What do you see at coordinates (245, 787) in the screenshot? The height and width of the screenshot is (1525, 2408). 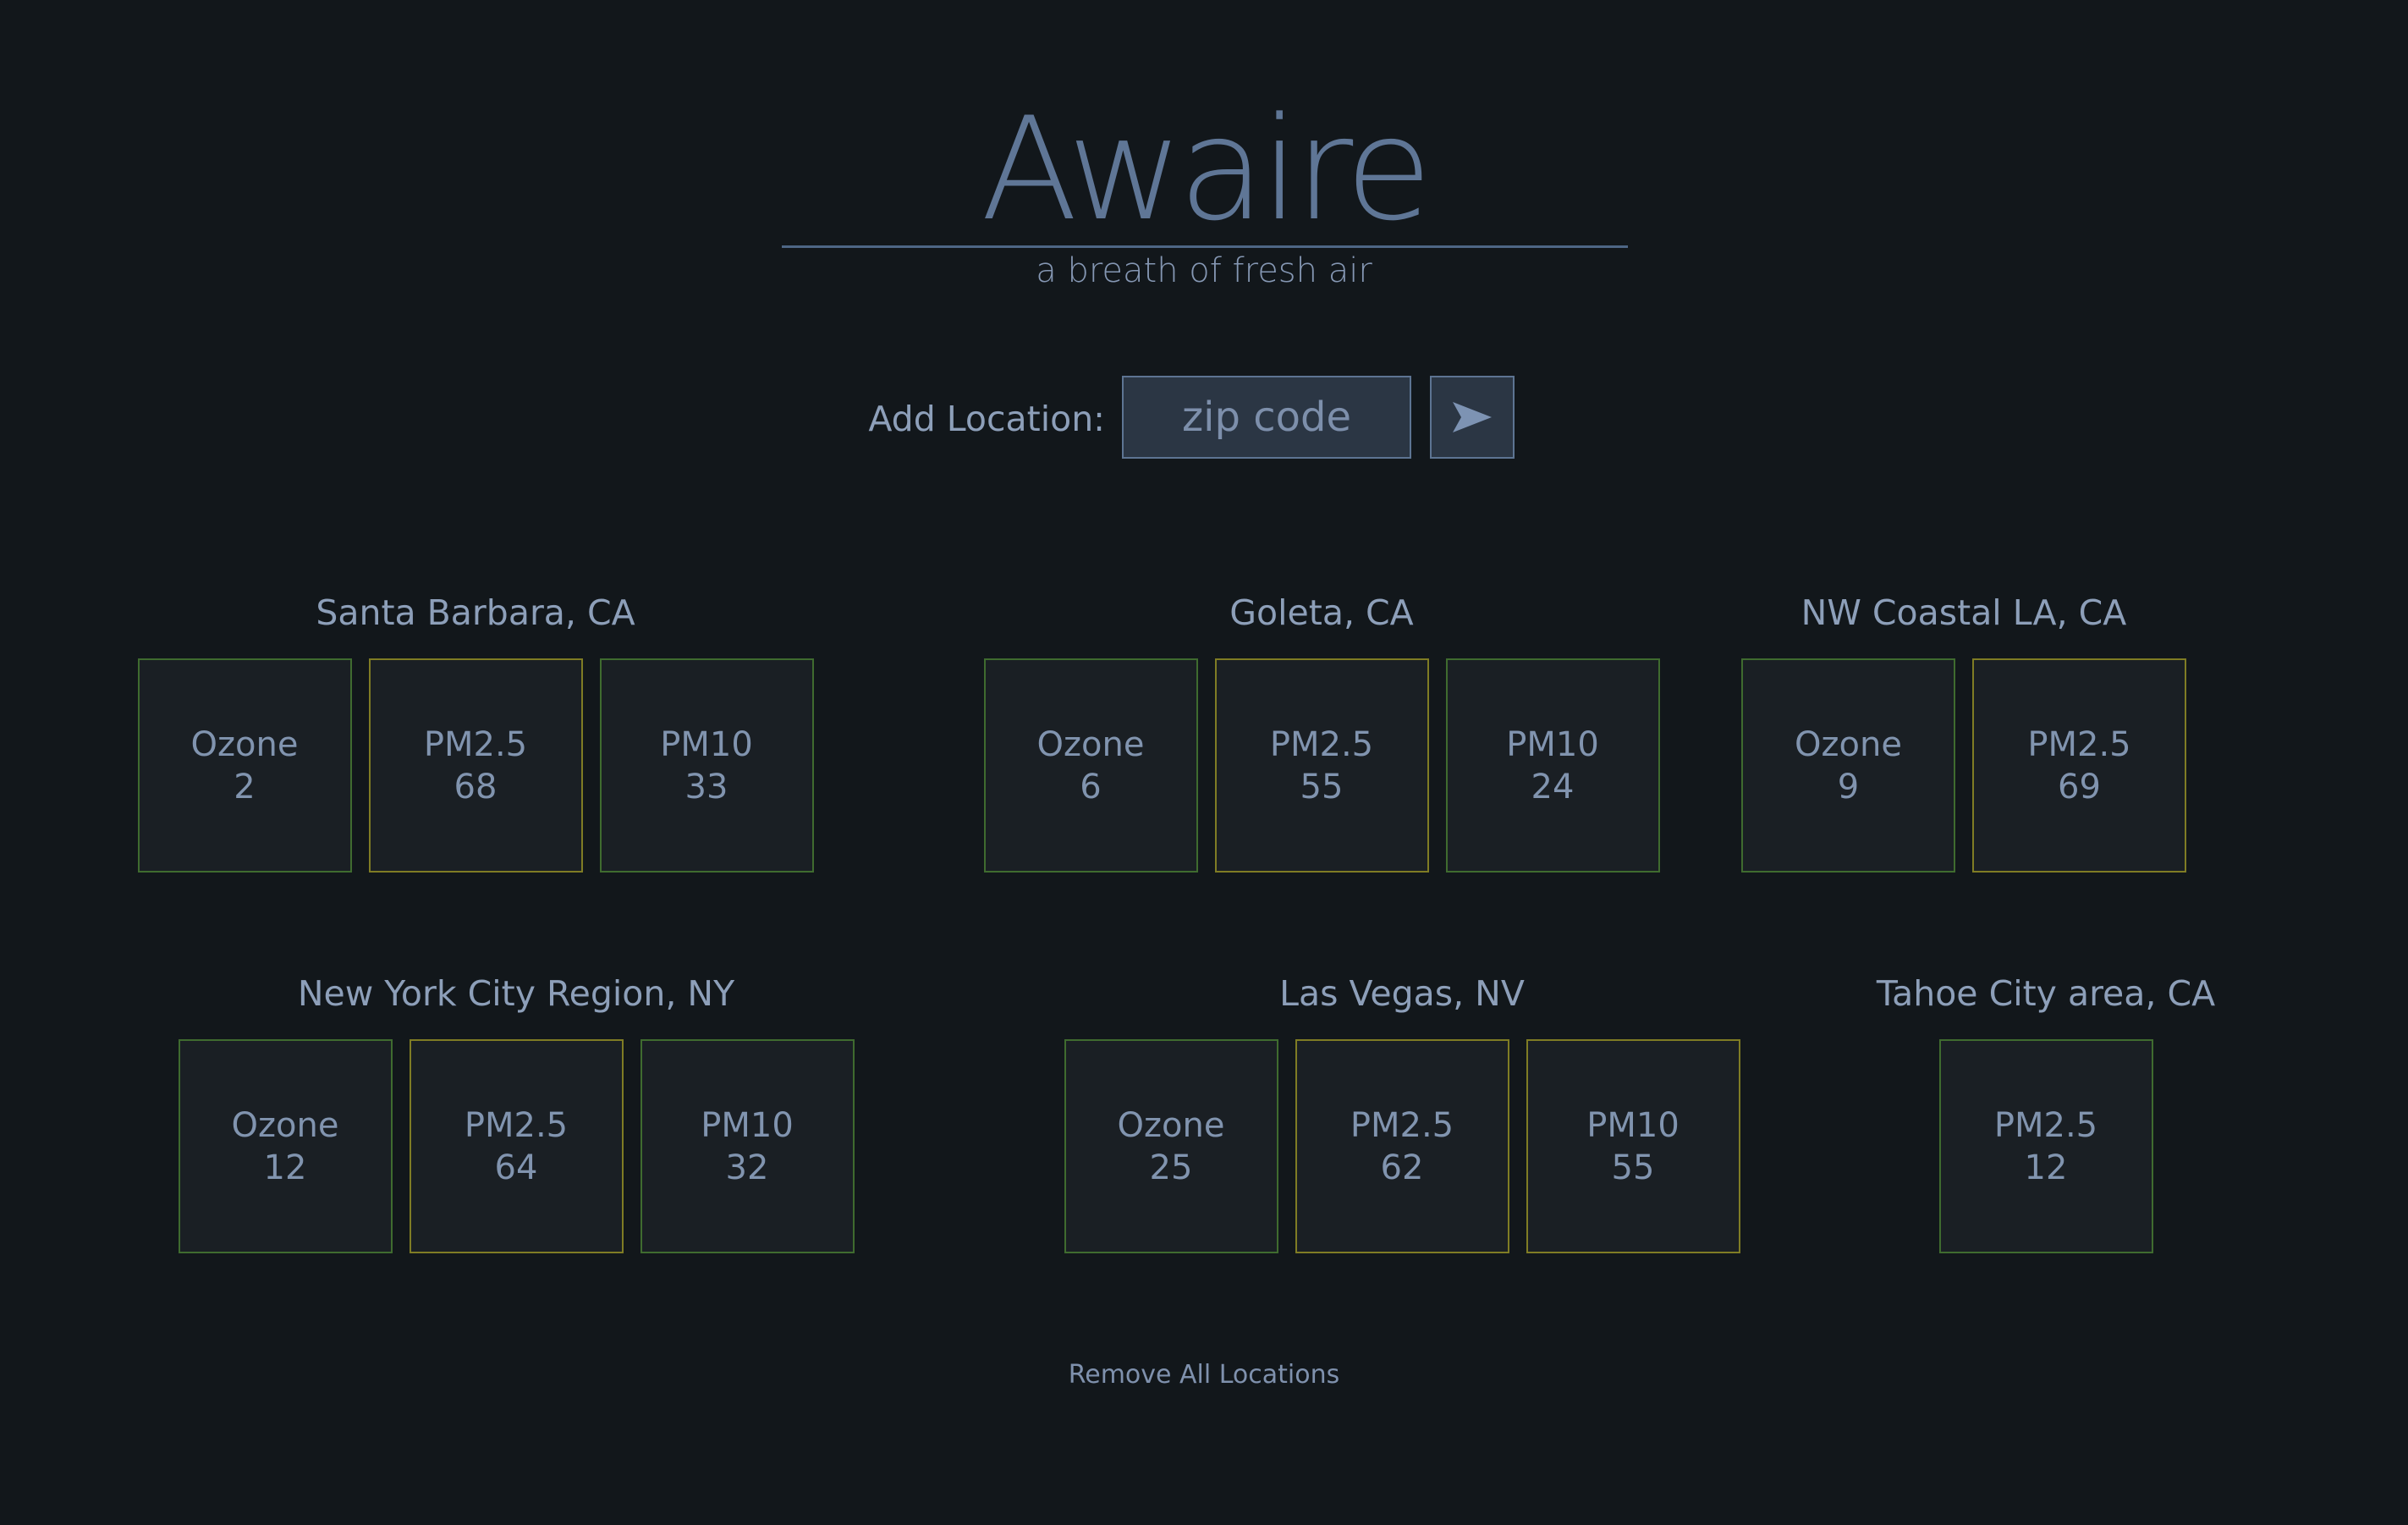 I see `pollutant-value: 2` at bounding box center [245, 787].